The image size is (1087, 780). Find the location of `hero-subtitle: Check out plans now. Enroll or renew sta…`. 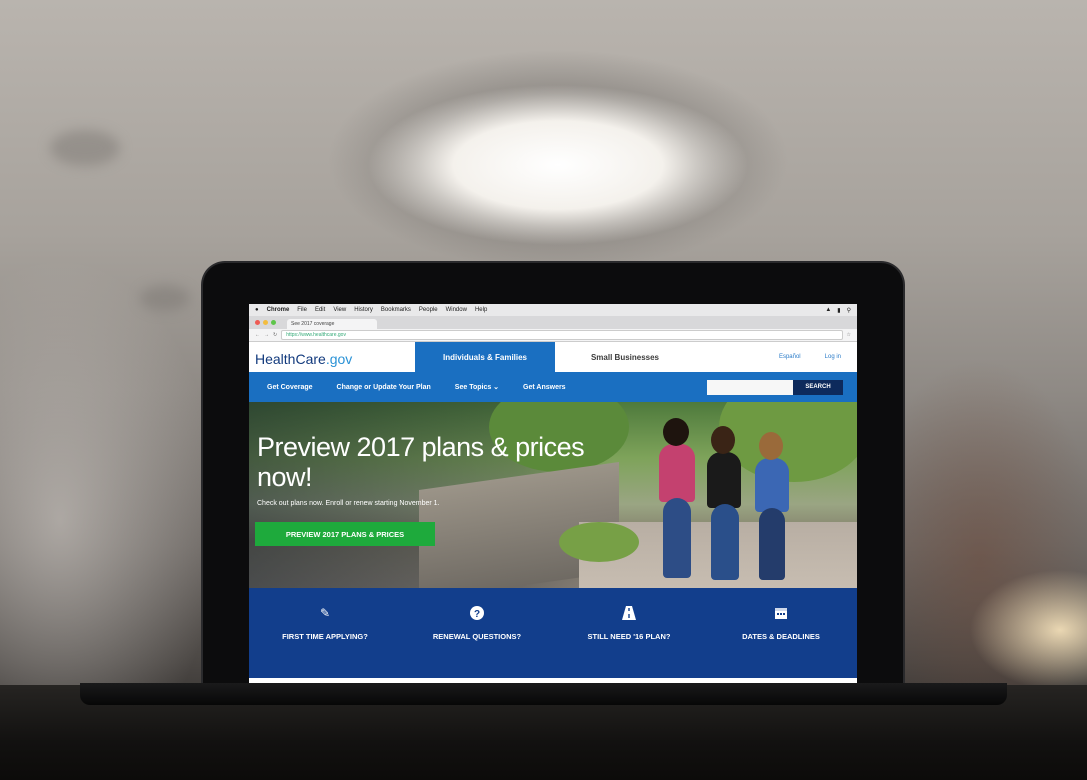

hero-subtitle: Check out plans now. Enroll or renew sta… is located at coordinates (348, 503).